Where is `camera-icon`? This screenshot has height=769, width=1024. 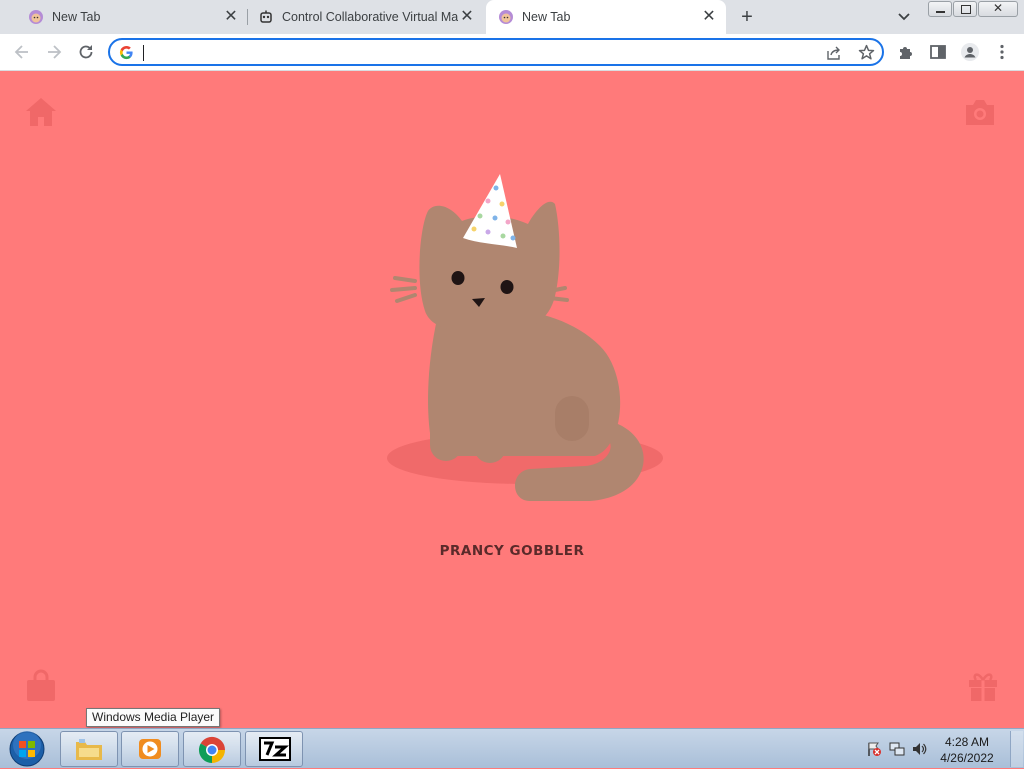 camera-icon is located at coordinates (980, 112).